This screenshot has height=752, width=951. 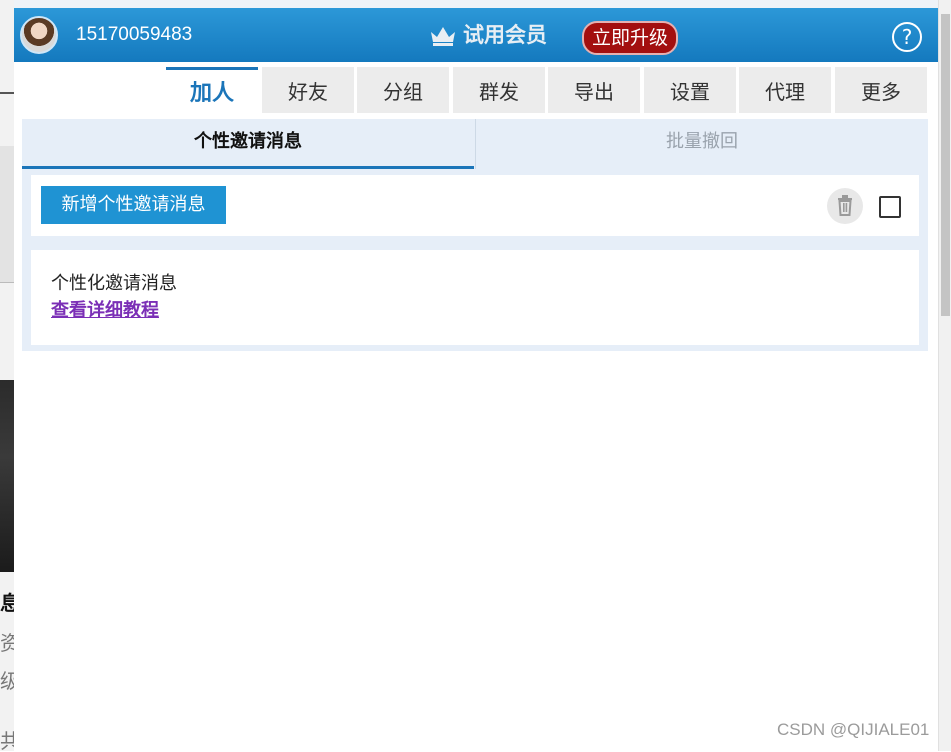 I want to click on tab-mass-send: 群发, so click(x=499, y=90).